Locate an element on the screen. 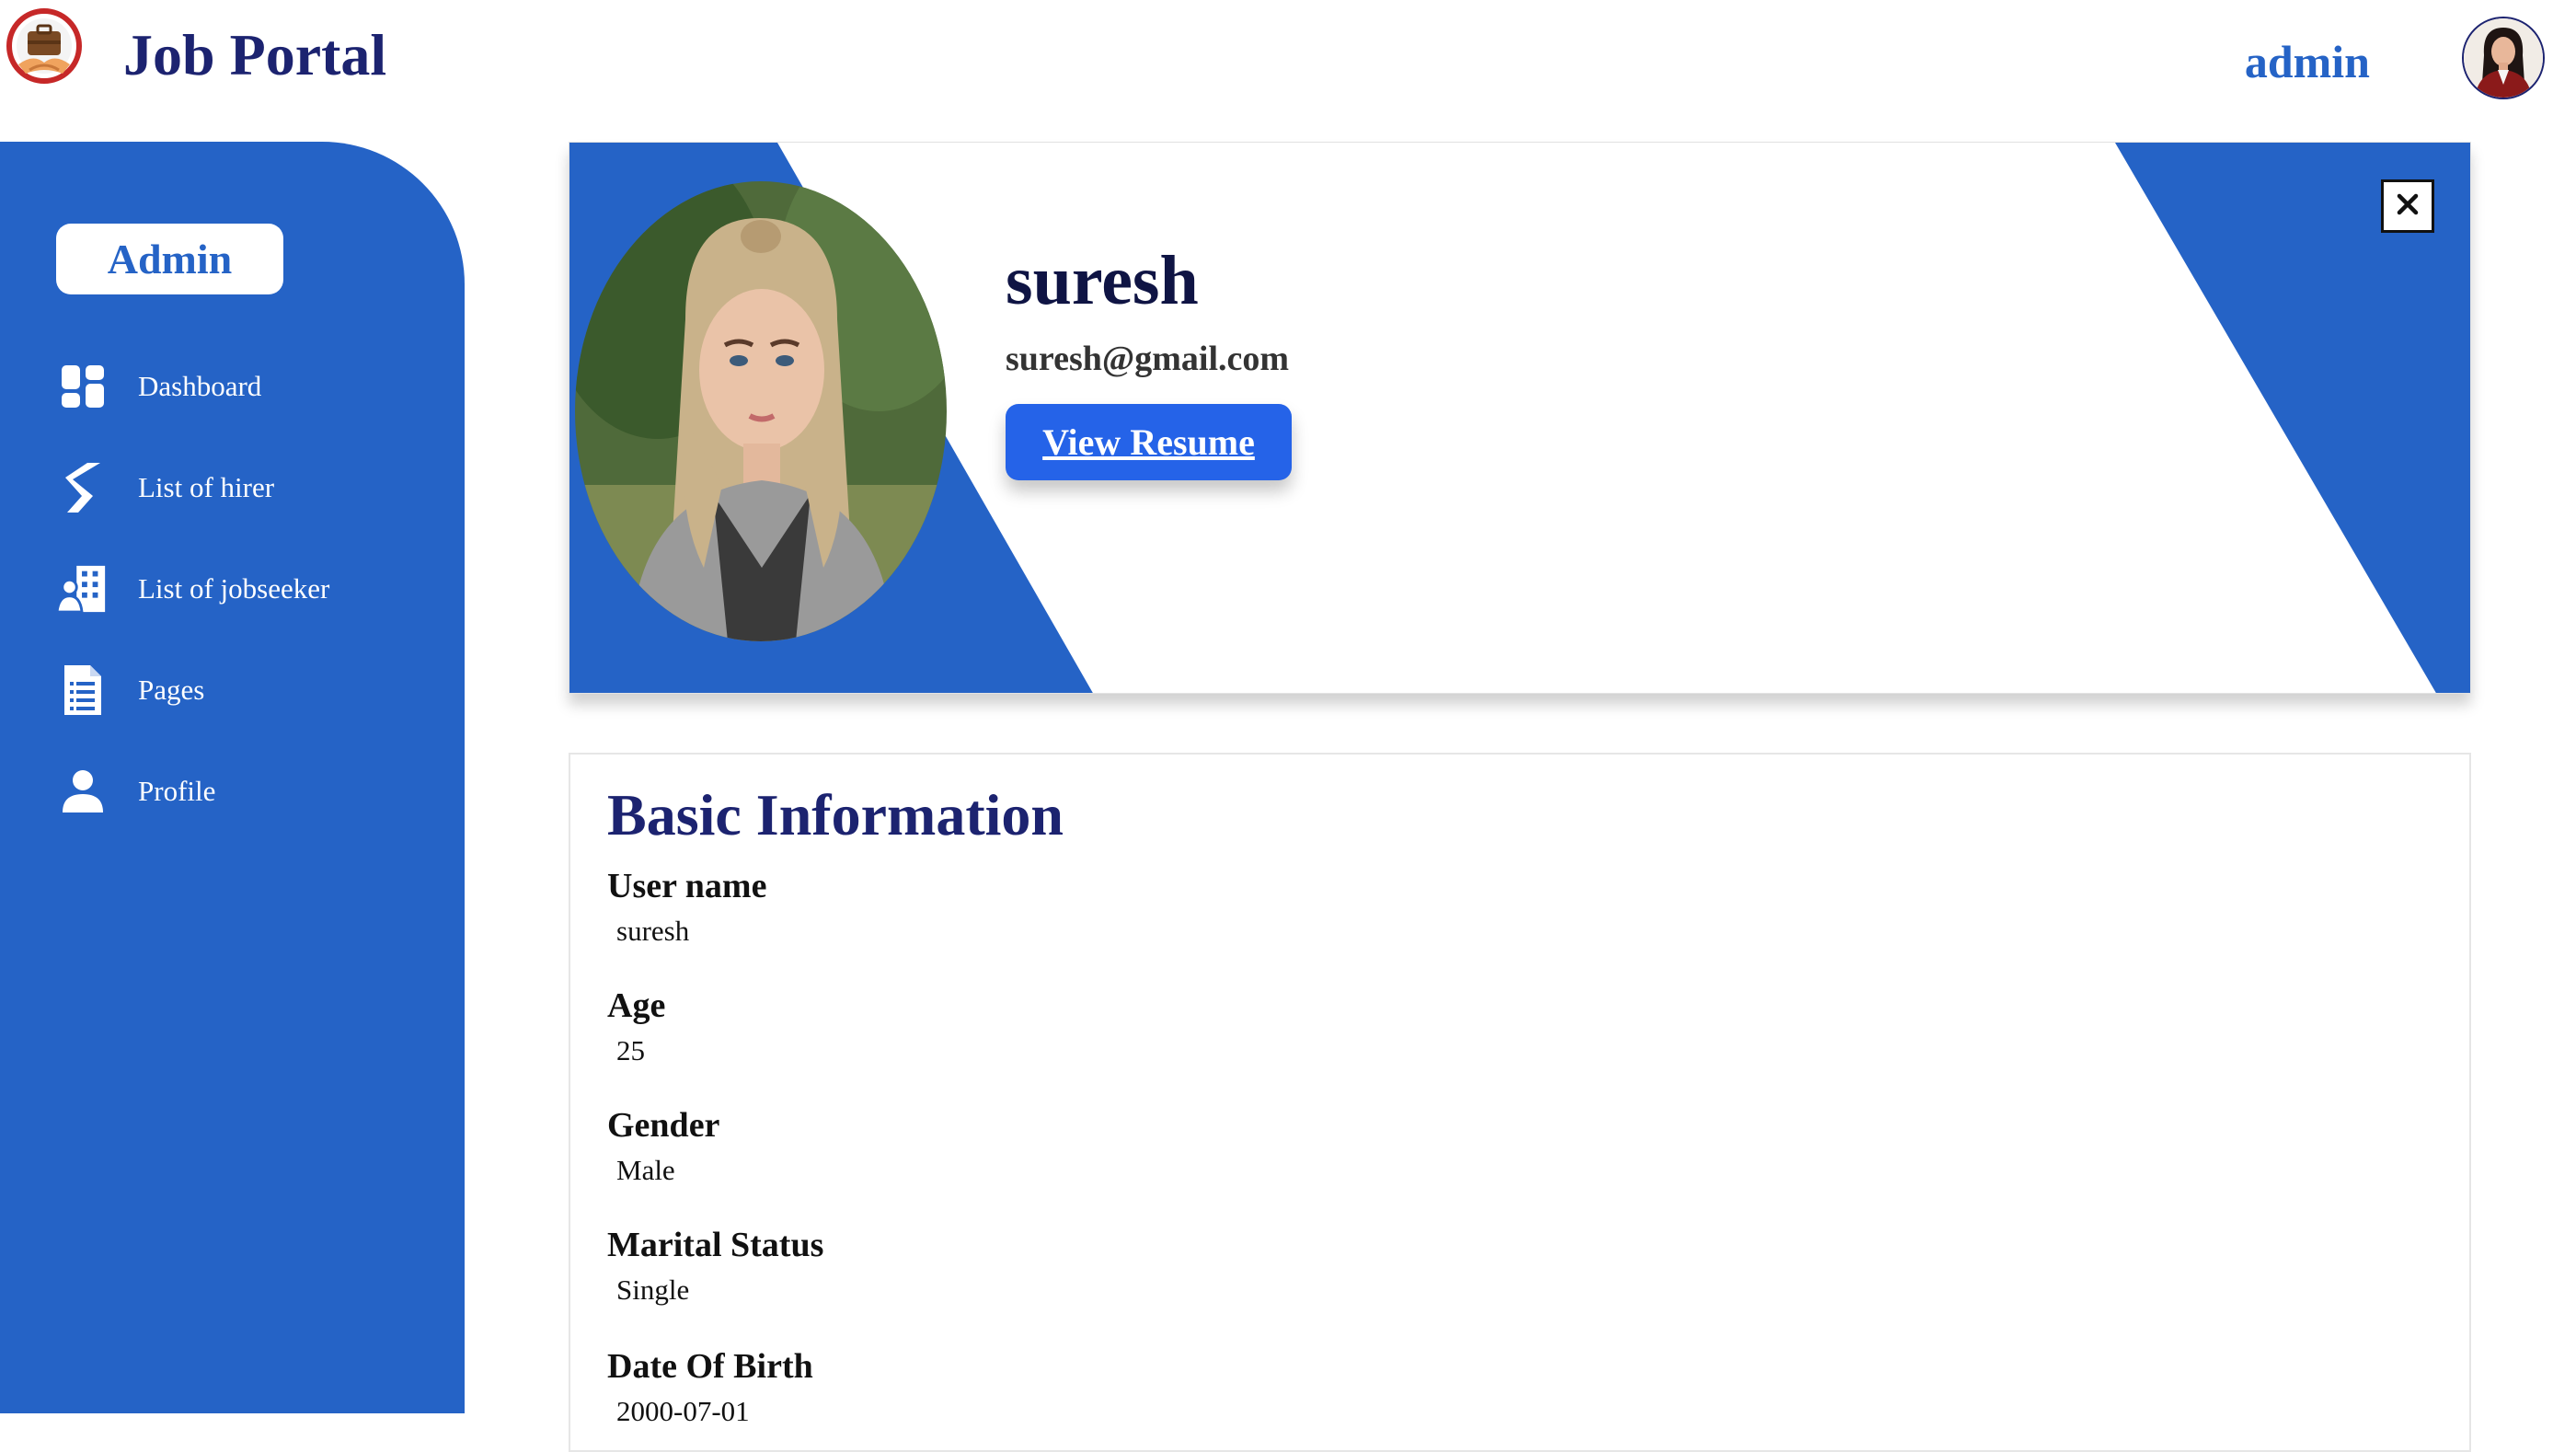 This screenshot has height=1452, width=2576. dashboard-icon is located at coordinates (83, 386).